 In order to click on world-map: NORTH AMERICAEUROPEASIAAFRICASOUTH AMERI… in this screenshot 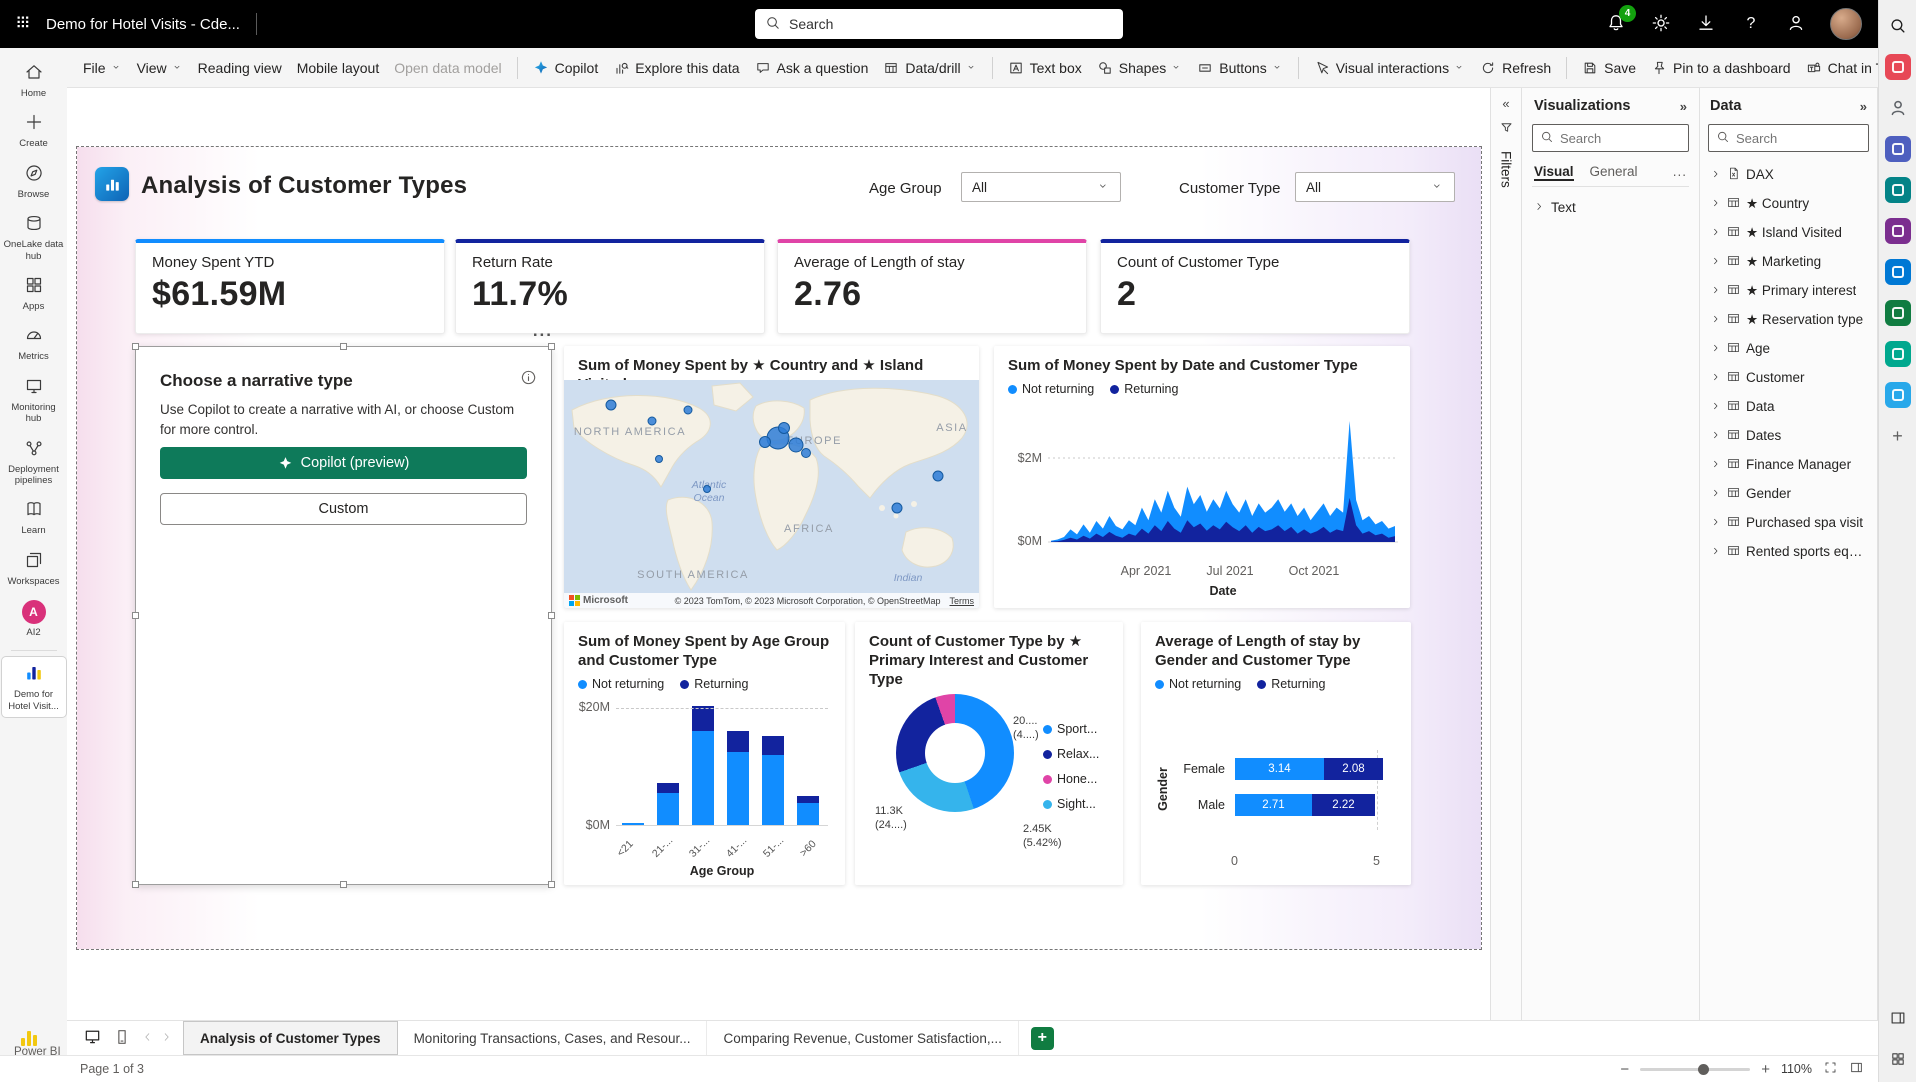, I will do `click(771, 494)`.